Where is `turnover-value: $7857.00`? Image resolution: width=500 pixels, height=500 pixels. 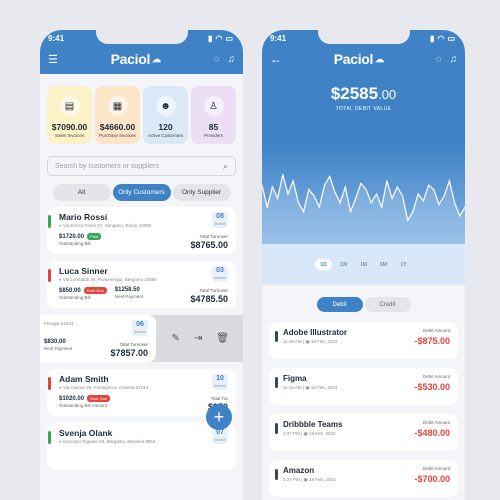
turnover-value: $7857.00 is located at coordinates (129, 353).